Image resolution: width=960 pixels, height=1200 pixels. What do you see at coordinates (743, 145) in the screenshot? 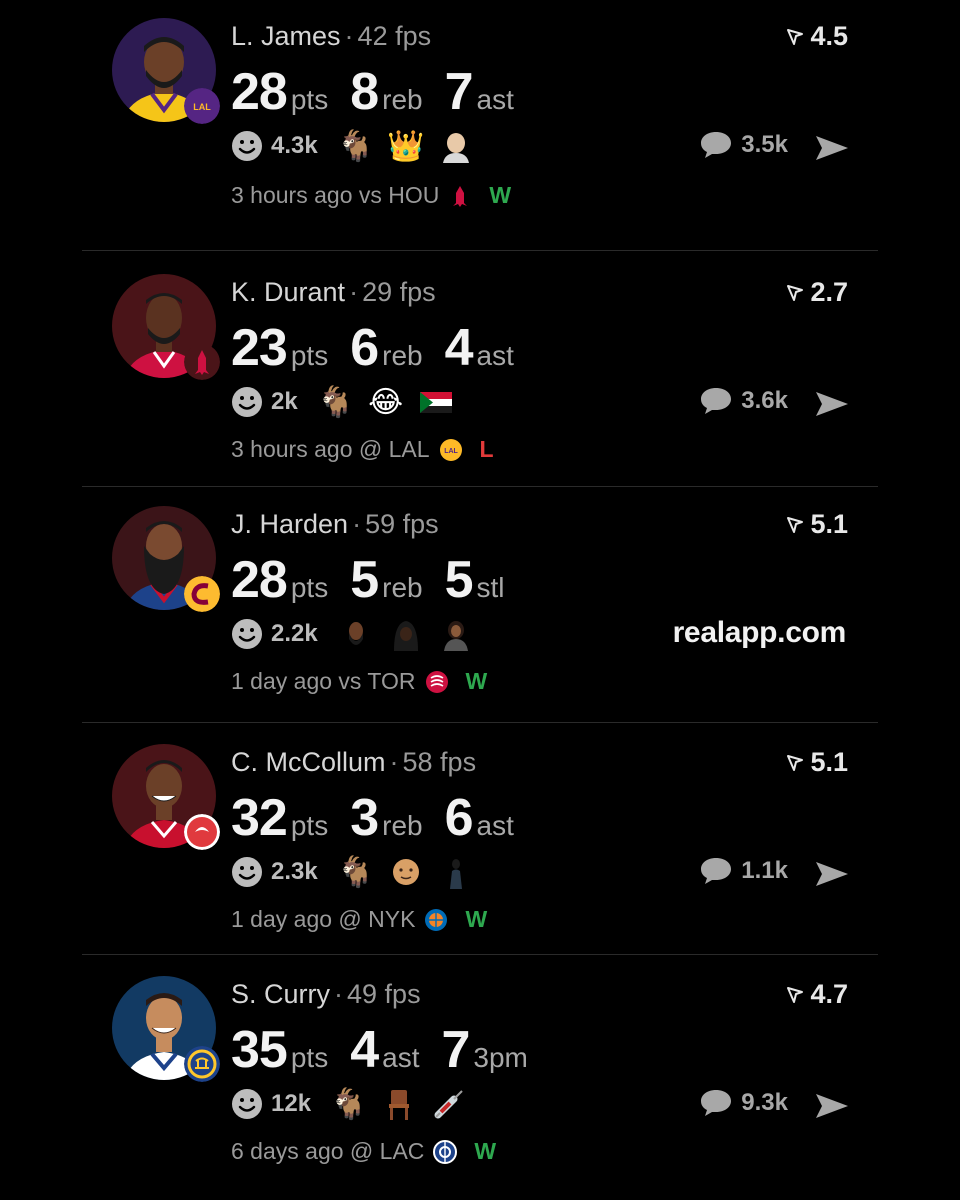
I see `comments-button: 3.5k` at bounding box center [743, 145].